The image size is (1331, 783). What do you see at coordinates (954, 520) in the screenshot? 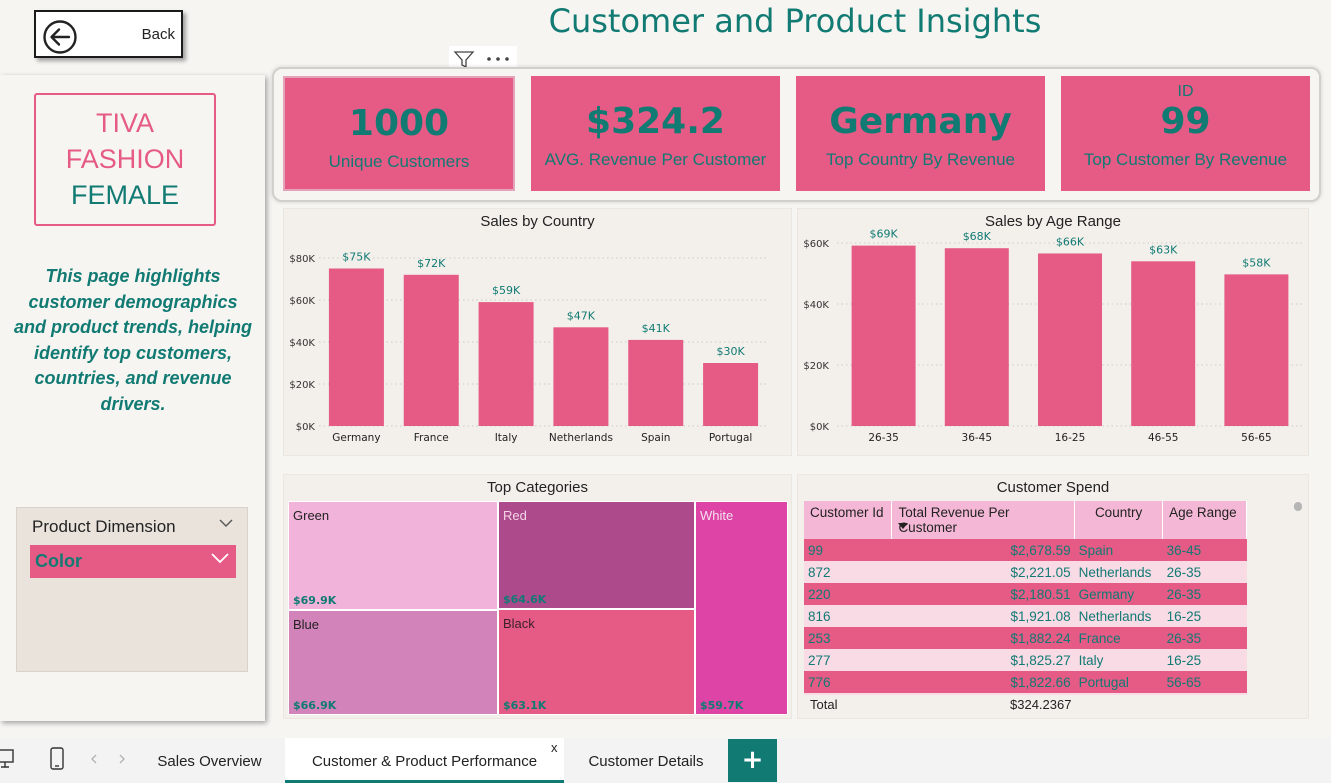
I see `column-header-label: Total Revenue Per Customer` at bounding box center [954, 520].